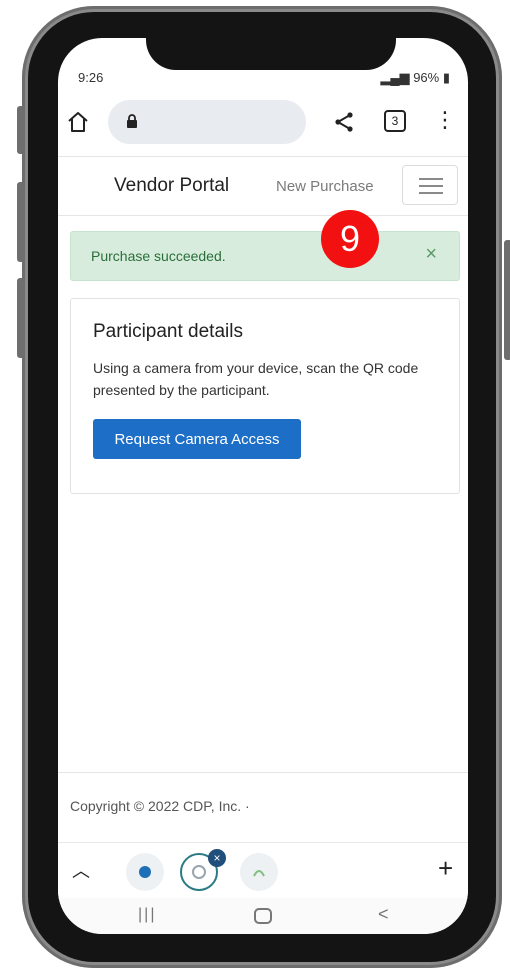  I want to click on home-icon, so click(78, 122).